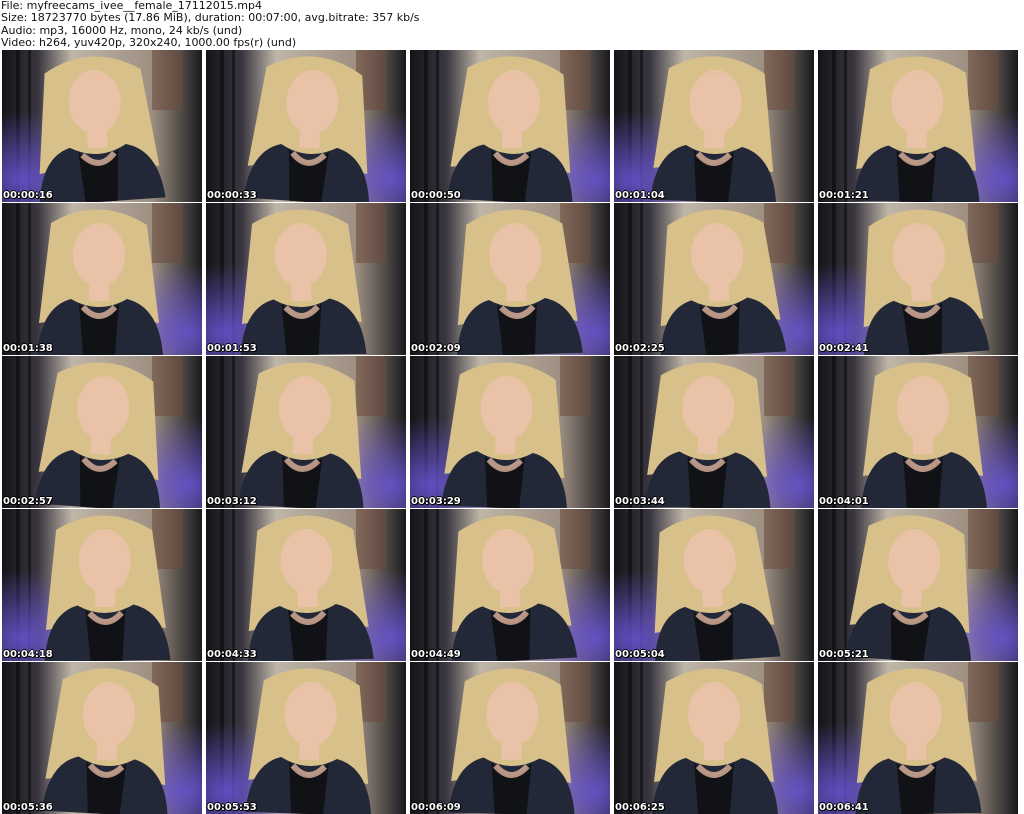 Image resolution: width=1024 pixels, height=814 pixels. I want to click on thumbnail-frame: 00:04:18, so click(102, 585).